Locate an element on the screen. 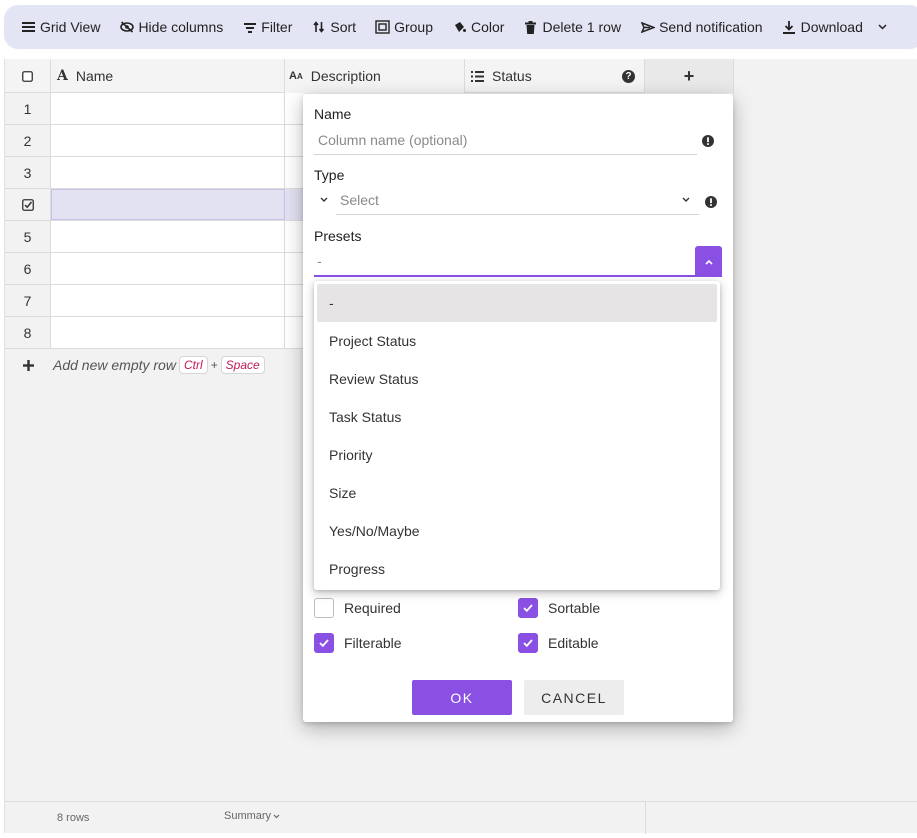  column-header-description: AA Description is located at coordinates (375, 76).